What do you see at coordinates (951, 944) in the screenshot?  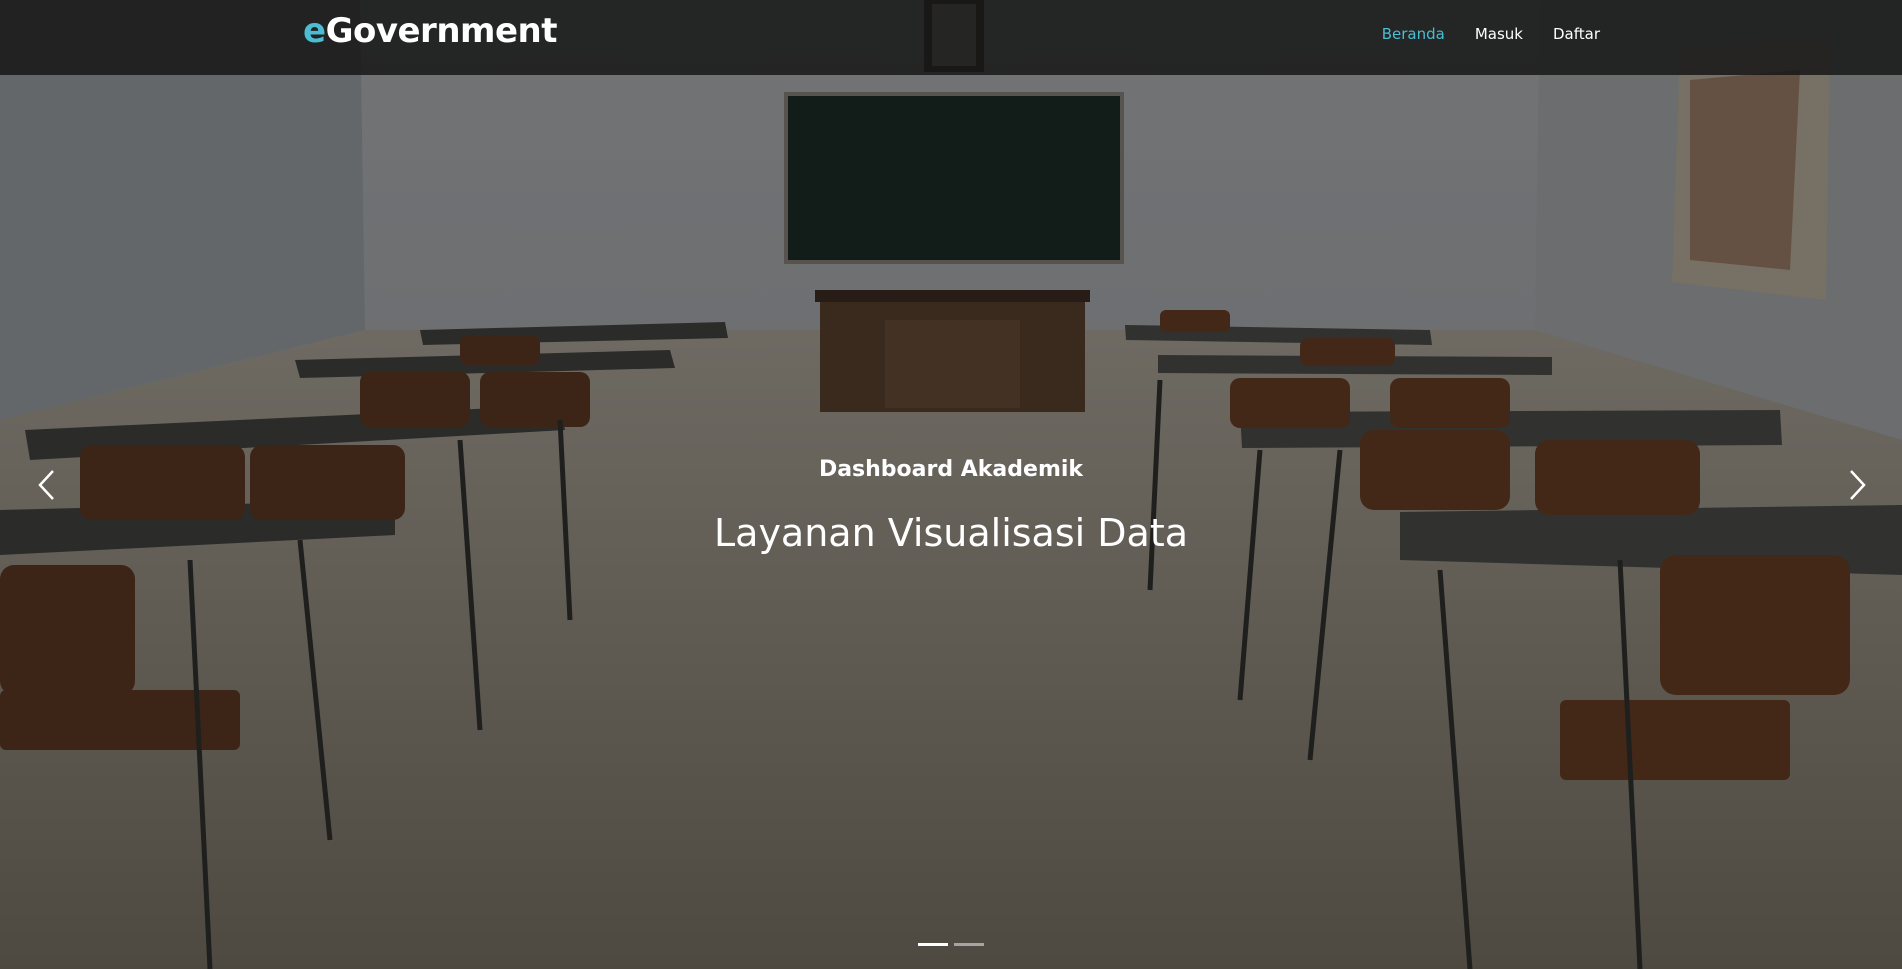 I see `carousel-indicators` at bounding box center [951, 944].